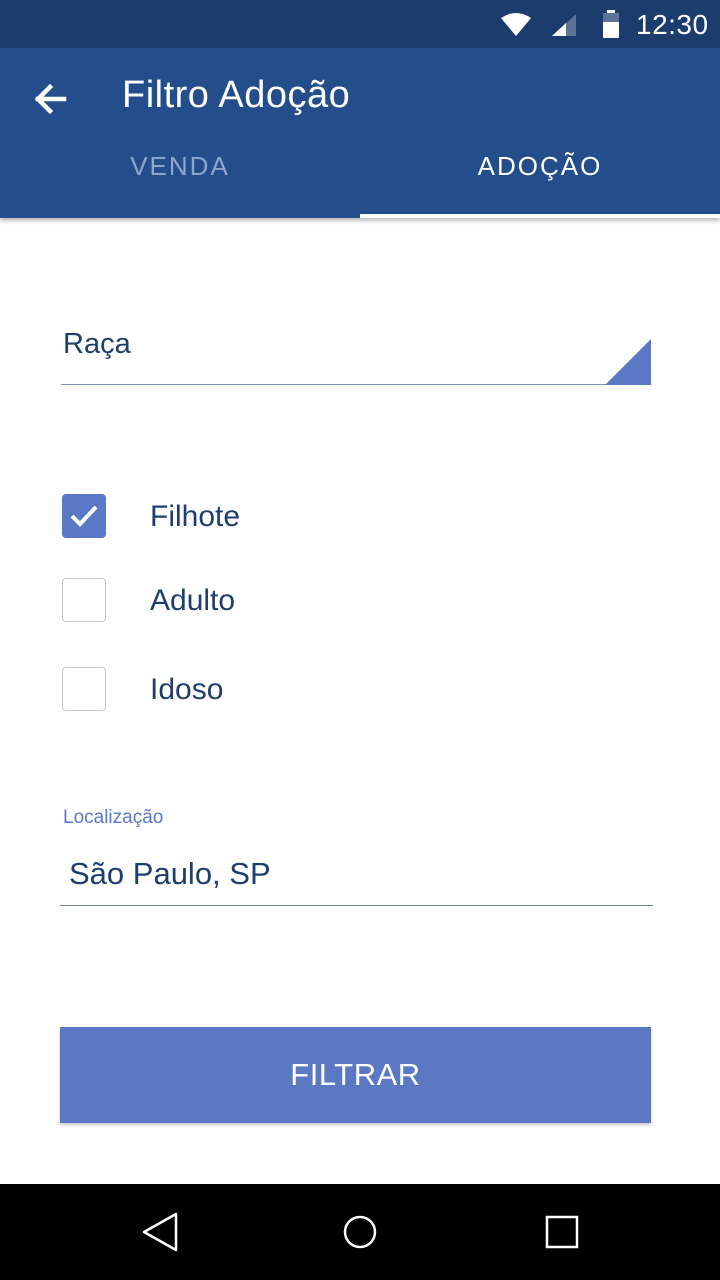  I want to click on location-label: Localização, so click(113, 817).